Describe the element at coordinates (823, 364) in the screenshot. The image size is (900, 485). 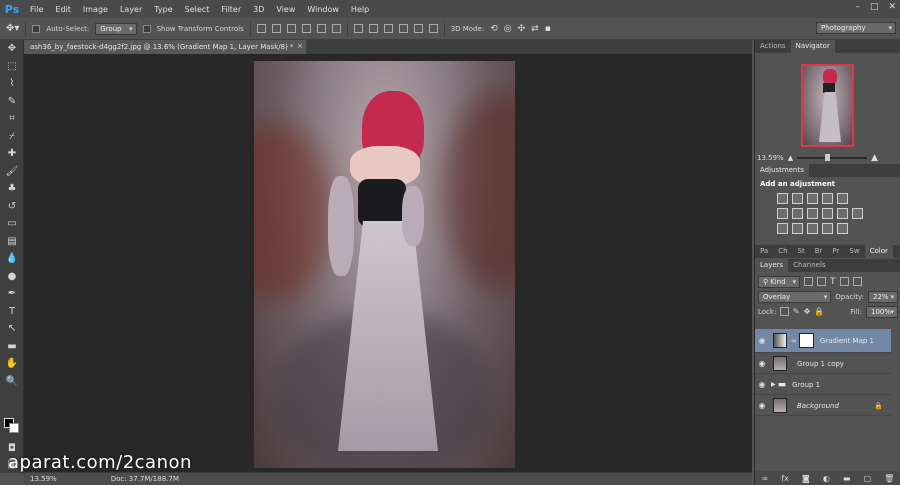
I see `layer-group-1-copy: ◉ Group 1 copy` at that location.